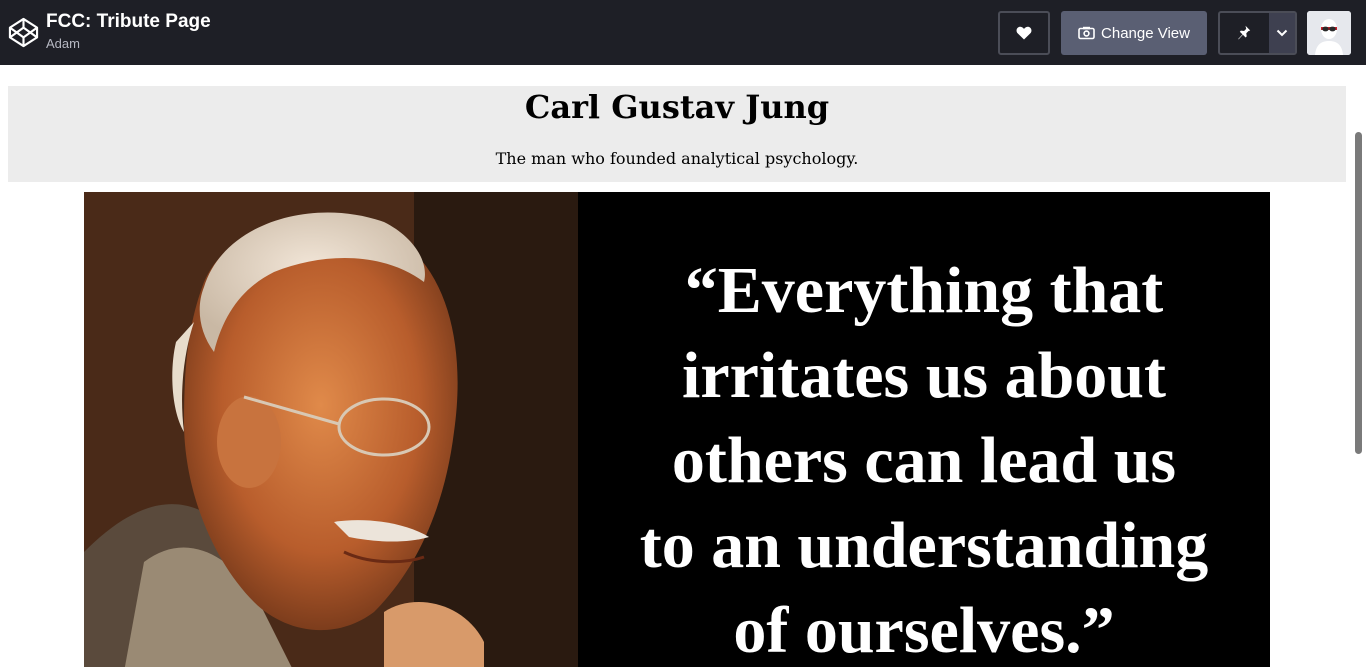 The width and height of the screenshot is (1366, 667). Describe the element at coordinates (128, 44) in the screenshot. I see `pen-author: Adam` at that location.